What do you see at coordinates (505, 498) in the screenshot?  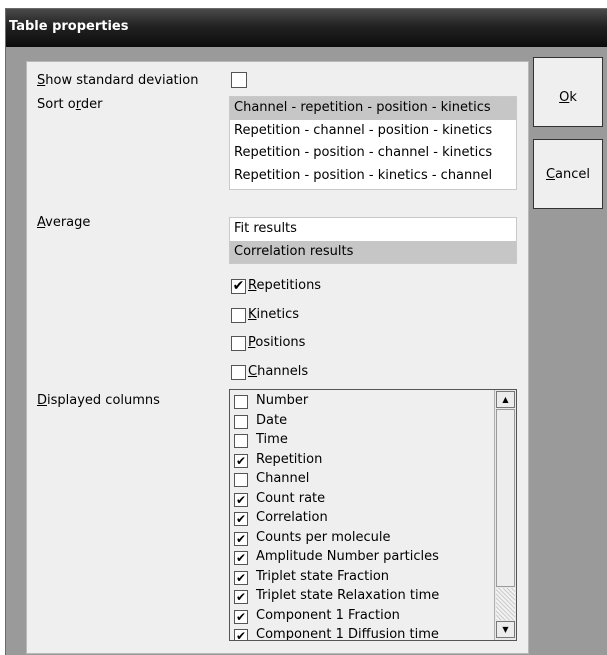 I see `scroll-thumb` at bounding box center [505, 498].